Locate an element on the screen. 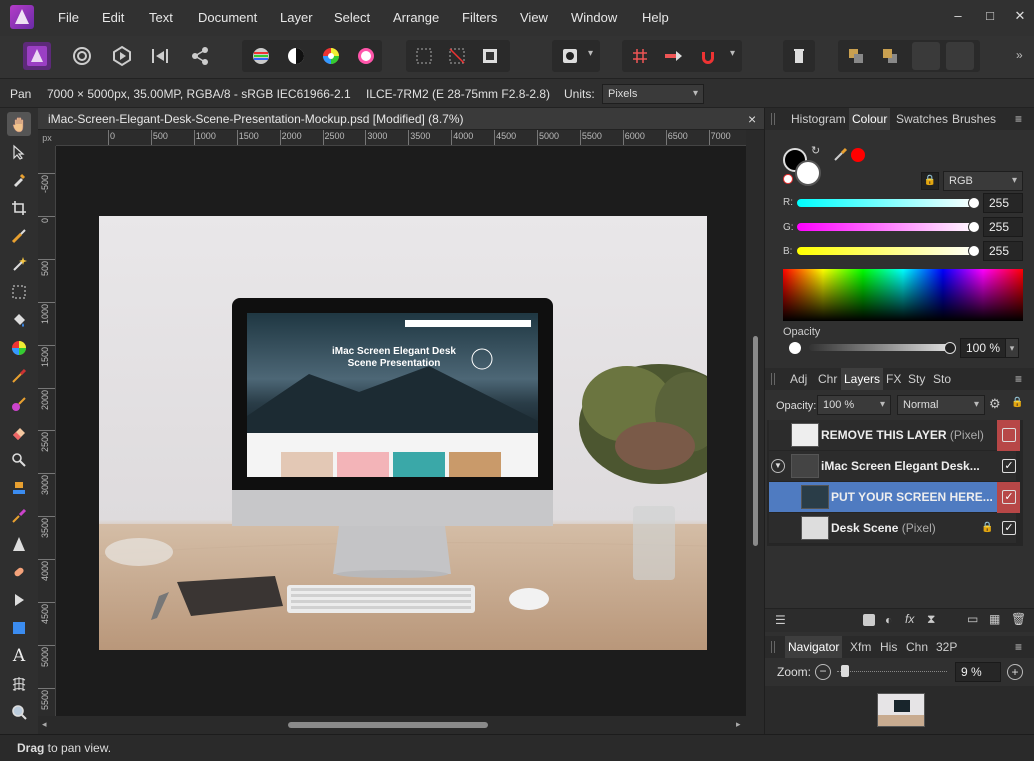 This screenshot has width=1034, height=761. inpainting-brush-tool-icon is located at coordinates (19, 516).